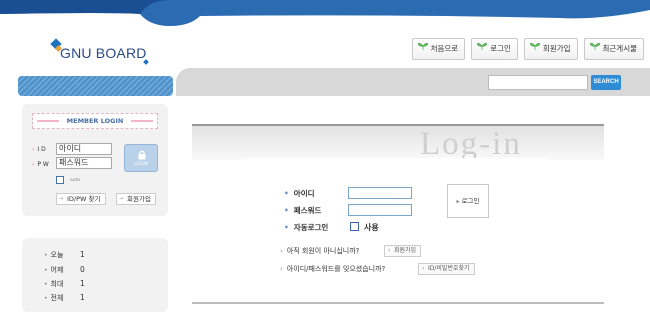 The width and height of the screenshot is (650, 320). Describe the element at coordinates (380, 210) in the screenshot. I see `form-pw-input` at that location.